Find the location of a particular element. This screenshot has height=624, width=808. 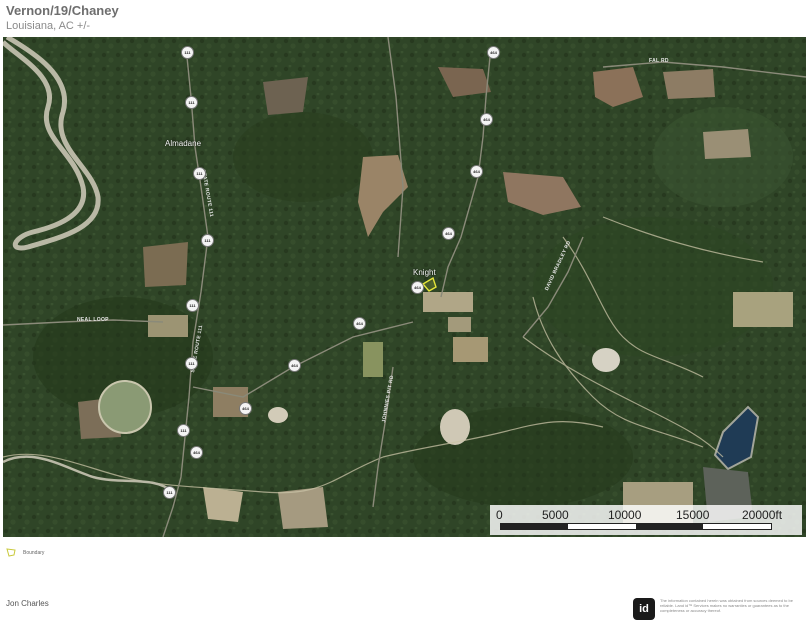

scale-bar: 0 5000 10000 15000 20000ft is located at coordinates (646, 520).